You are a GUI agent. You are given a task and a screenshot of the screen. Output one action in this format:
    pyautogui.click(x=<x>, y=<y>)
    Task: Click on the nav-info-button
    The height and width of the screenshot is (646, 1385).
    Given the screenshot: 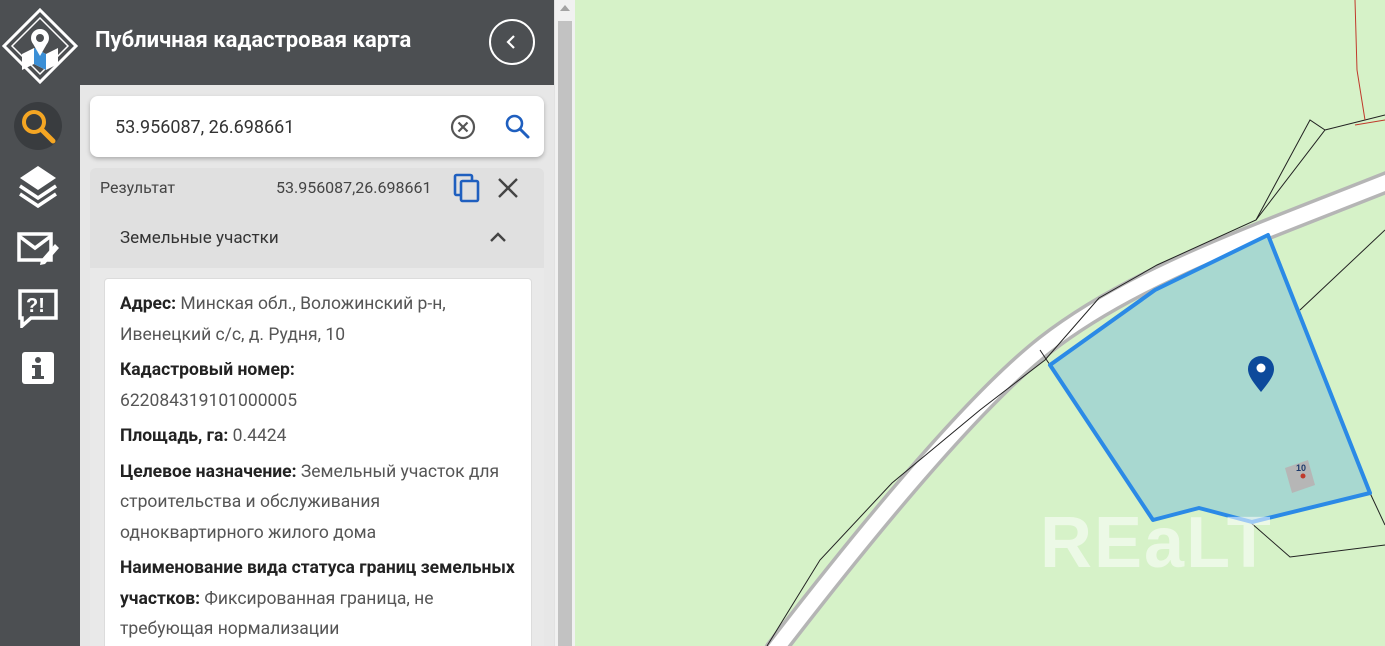 What is the action you would take?
    pyautogui.click(x=38, y=368)
    